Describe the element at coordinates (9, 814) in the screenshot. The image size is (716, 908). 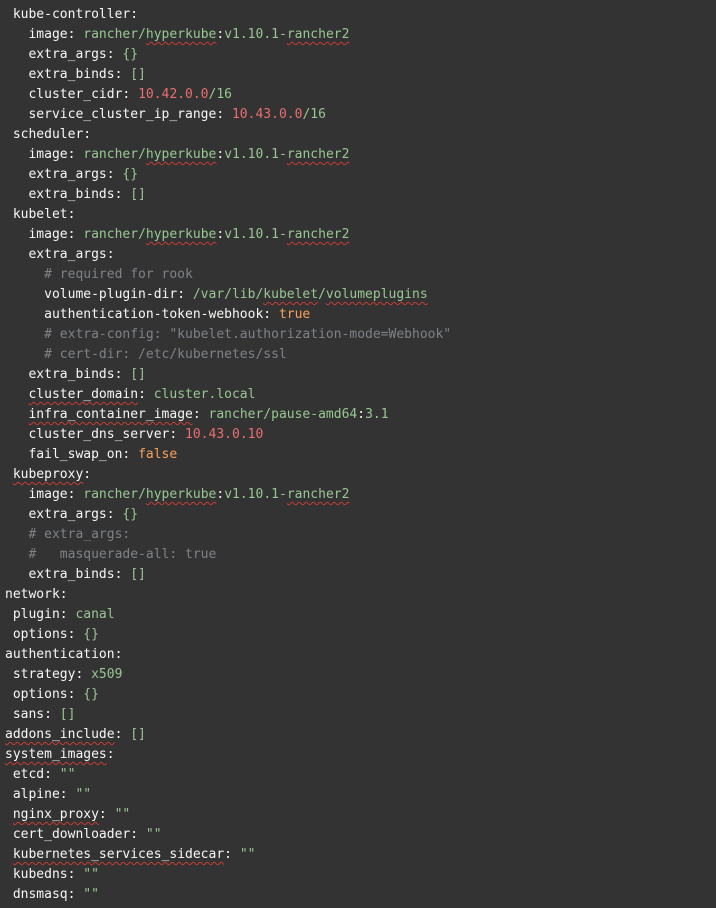
I see `code-token-pun` at that location.